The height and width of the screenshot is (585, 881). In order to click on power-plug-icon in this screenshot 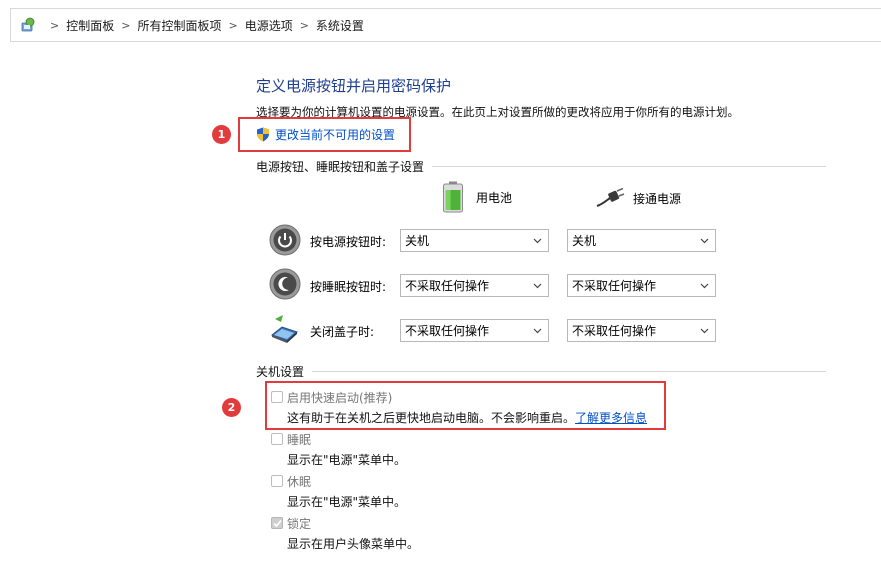, I will do `click(610, 197)`.